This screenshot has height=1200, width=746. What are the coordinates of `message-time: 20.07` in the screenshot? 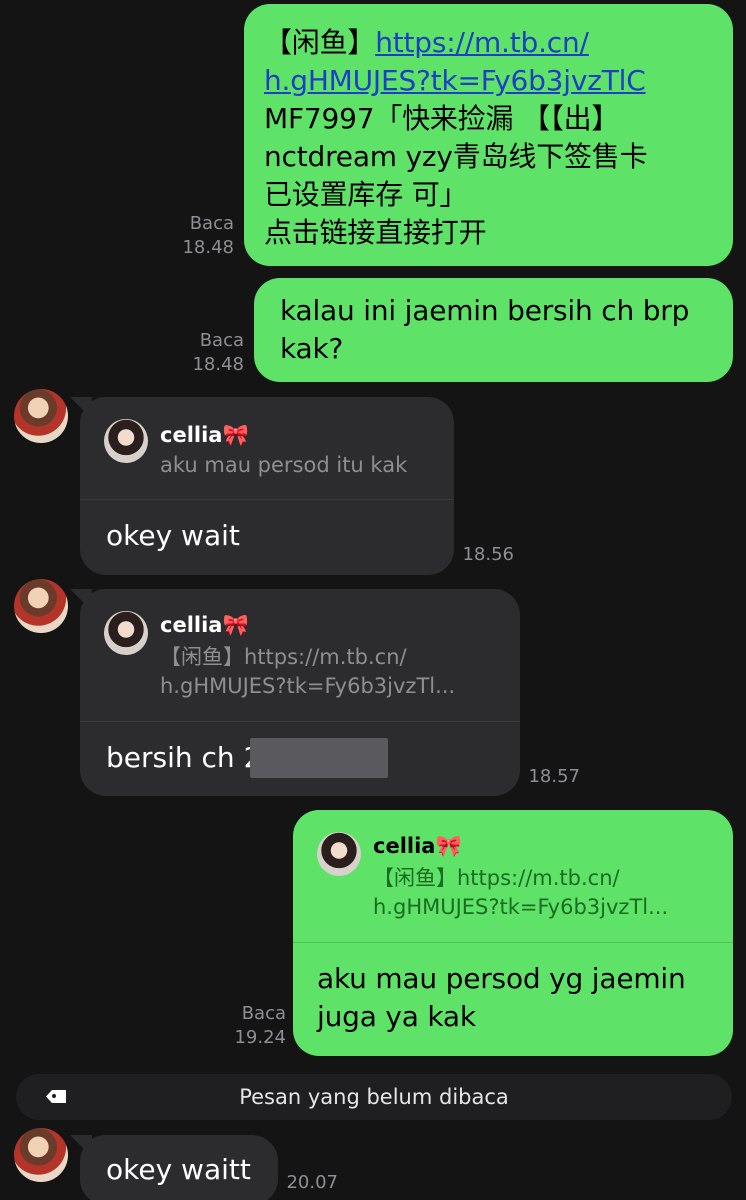 It's located at (312, 1182).